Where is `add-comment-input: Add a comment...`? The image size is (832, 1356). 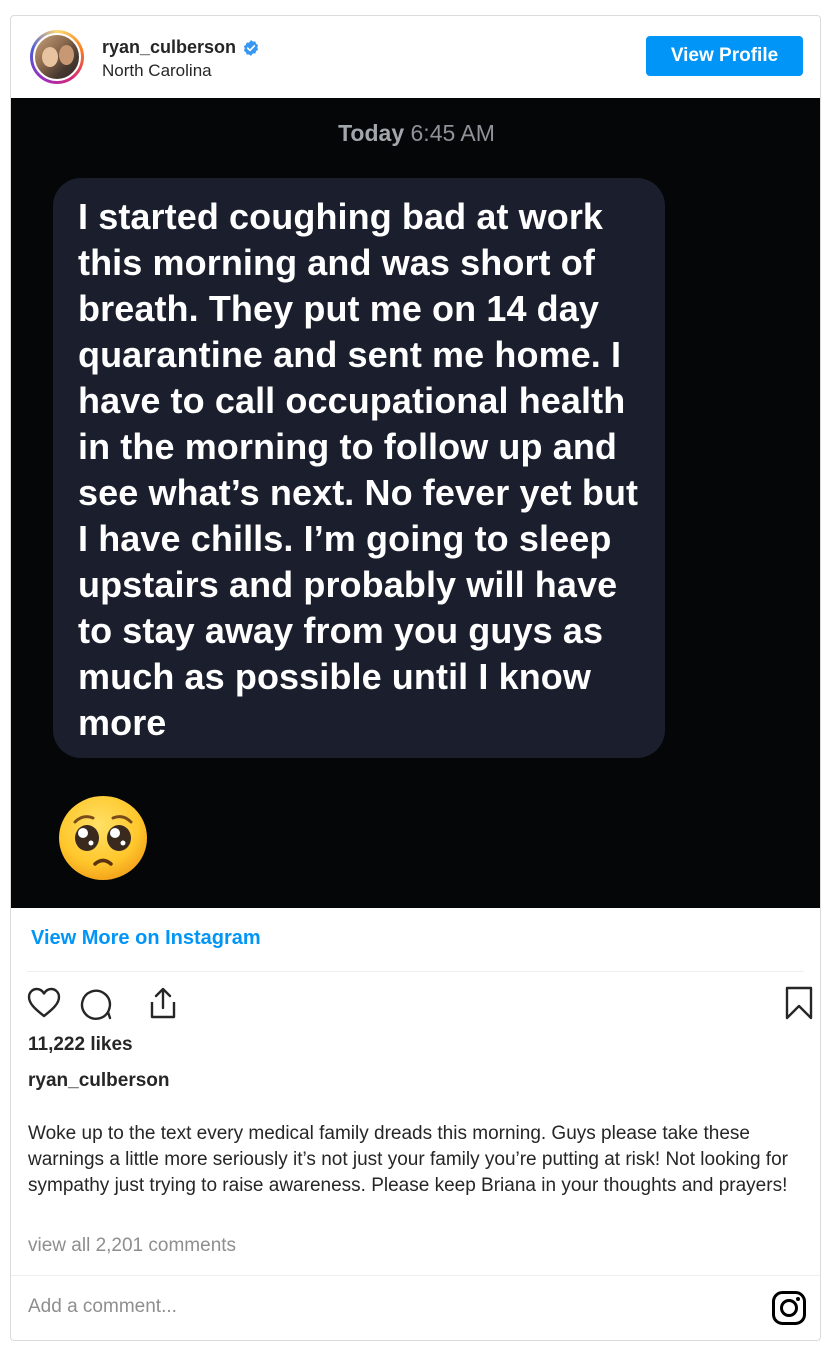 add-comment-input: Add a comment... is located at coordinates (102, 1307).